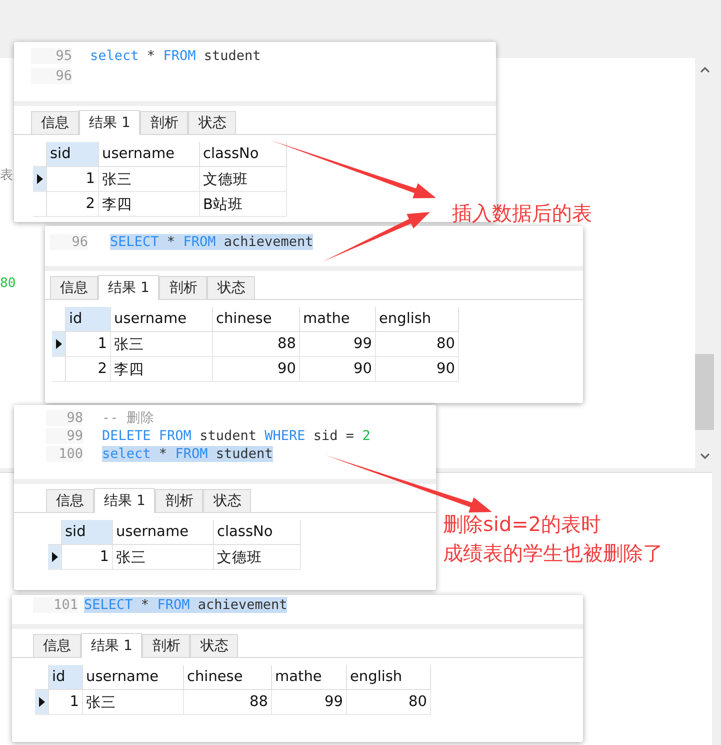 This screenshot has width=721, height=745. Describe the element at coordinates (236, 436) in the screenshot. I see `code-line: DELETE FROM student WHERE sid = 2` at that location.